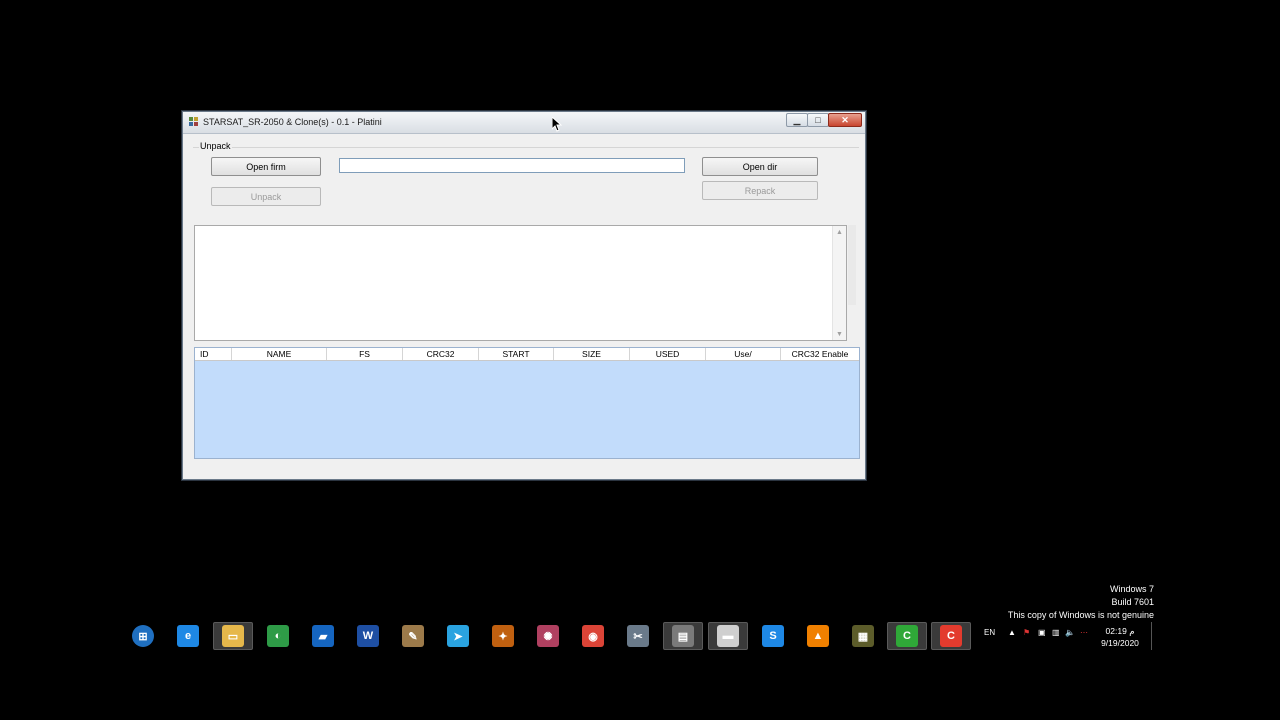 This screenshot has height=720, width=1280. Describe the element at coordinates (1070, 632) in the screenshot. I see `volume-icon: 🔈` at that location.